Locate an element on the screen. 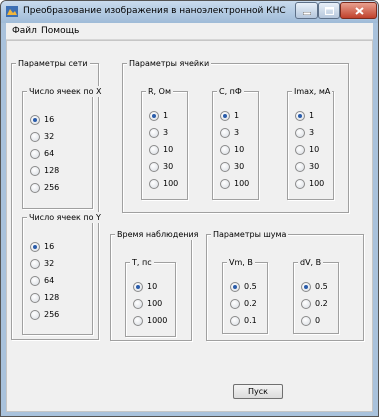 The width and height of the screenshot is (379, 417). vm-title: Vm, В is located at coordinates (241, 262).